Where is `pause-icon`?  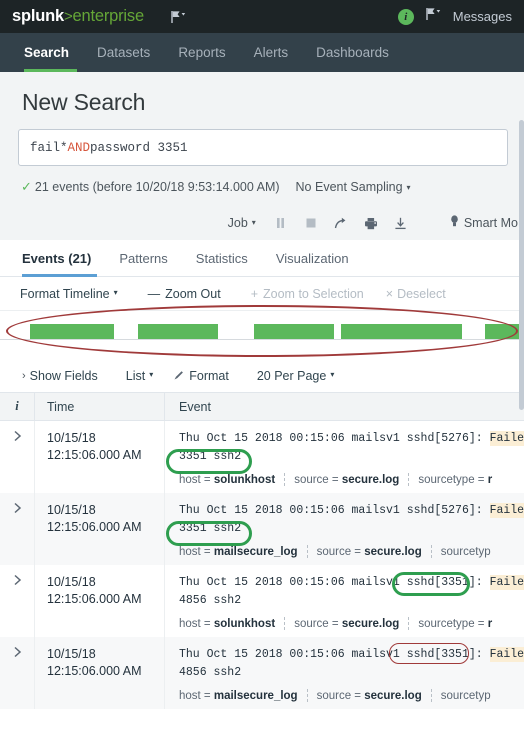
pause-icon is located at coordinates (281, 223).